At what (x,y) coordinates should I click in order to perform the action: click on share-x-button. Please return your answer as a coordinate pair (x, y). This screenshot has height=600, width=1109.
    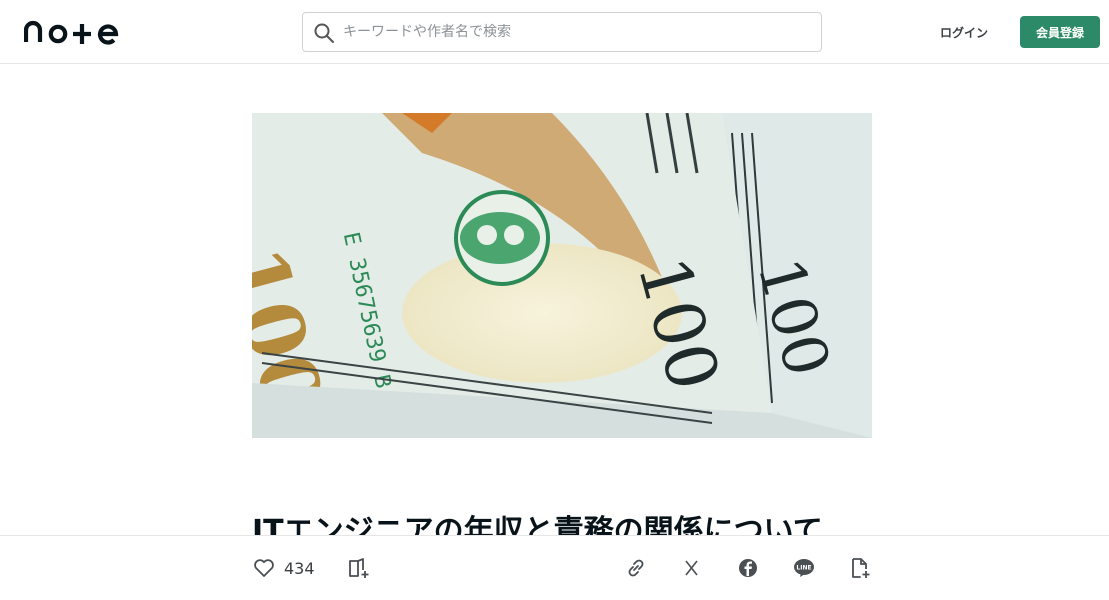
    Looking at the image, I should click on (692, 568).